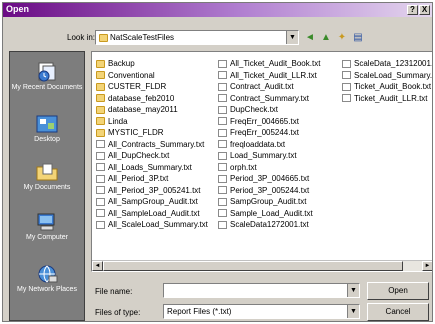  I want to click on my-documents-icon, so click(47, 172).